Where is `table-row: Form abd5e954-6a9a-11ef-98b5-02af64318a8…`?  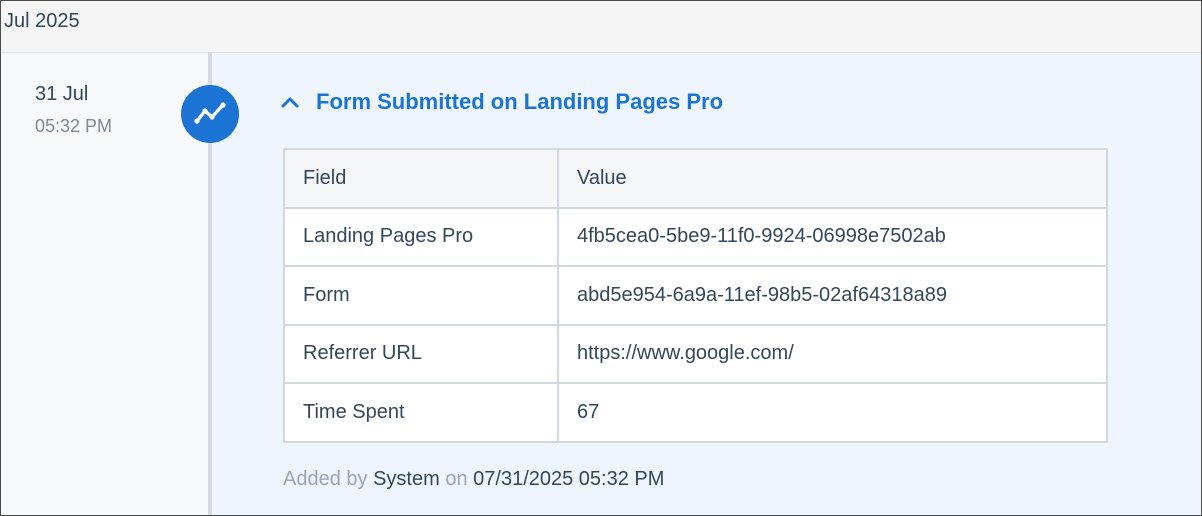 table-row: Form abd5e954-6a9a-11ef-98b5-02af64318a8… is located at coordinates (695, 295).